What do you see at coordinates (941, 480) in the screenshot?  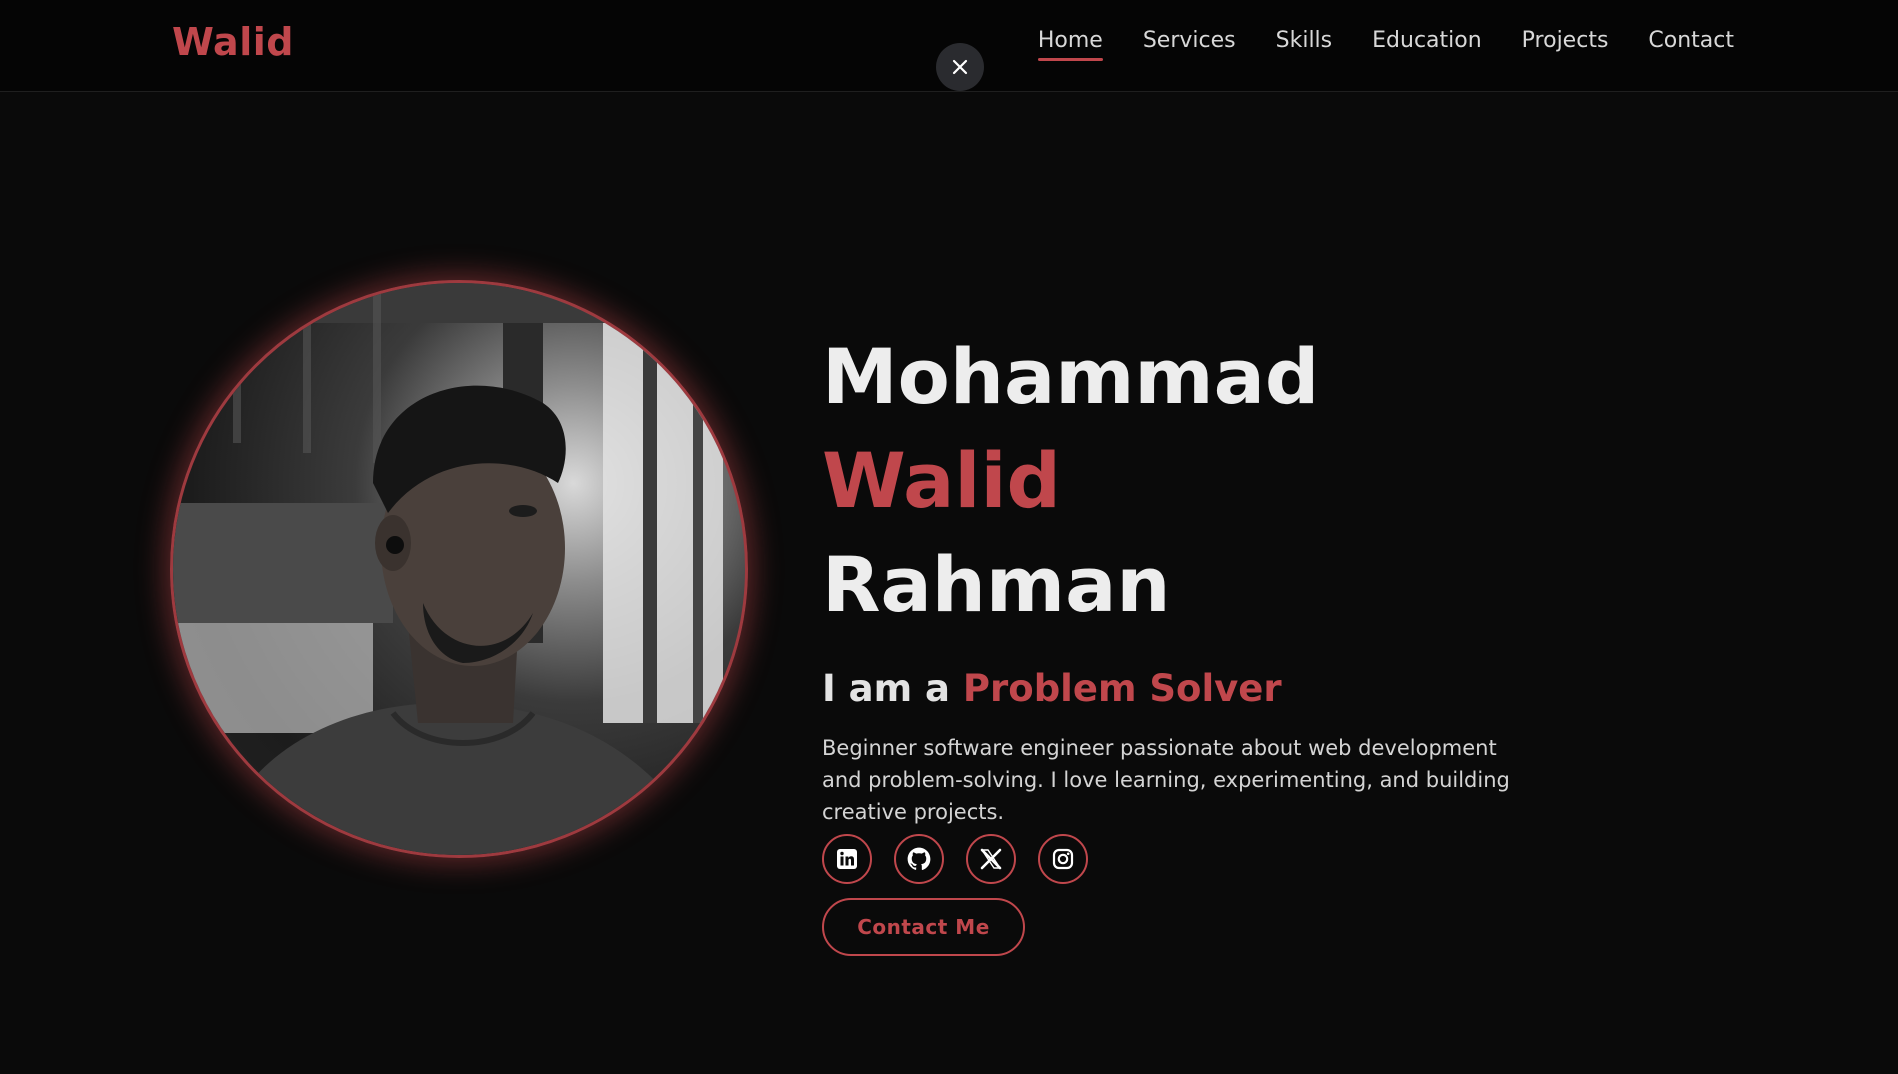 I see `name-accent: Walid` at bounding box center [941, 480].